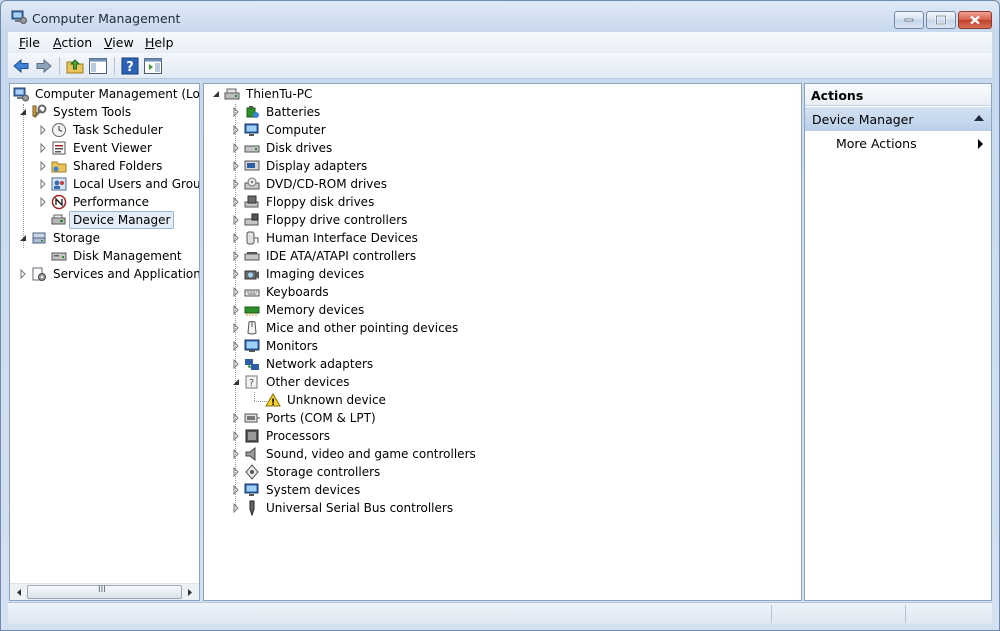 The image size is (1000, 631). Describe the element at coordinates (104, 184) in the screenshot. I see `tree-item-local-users: Local Users and Groups` at that location.